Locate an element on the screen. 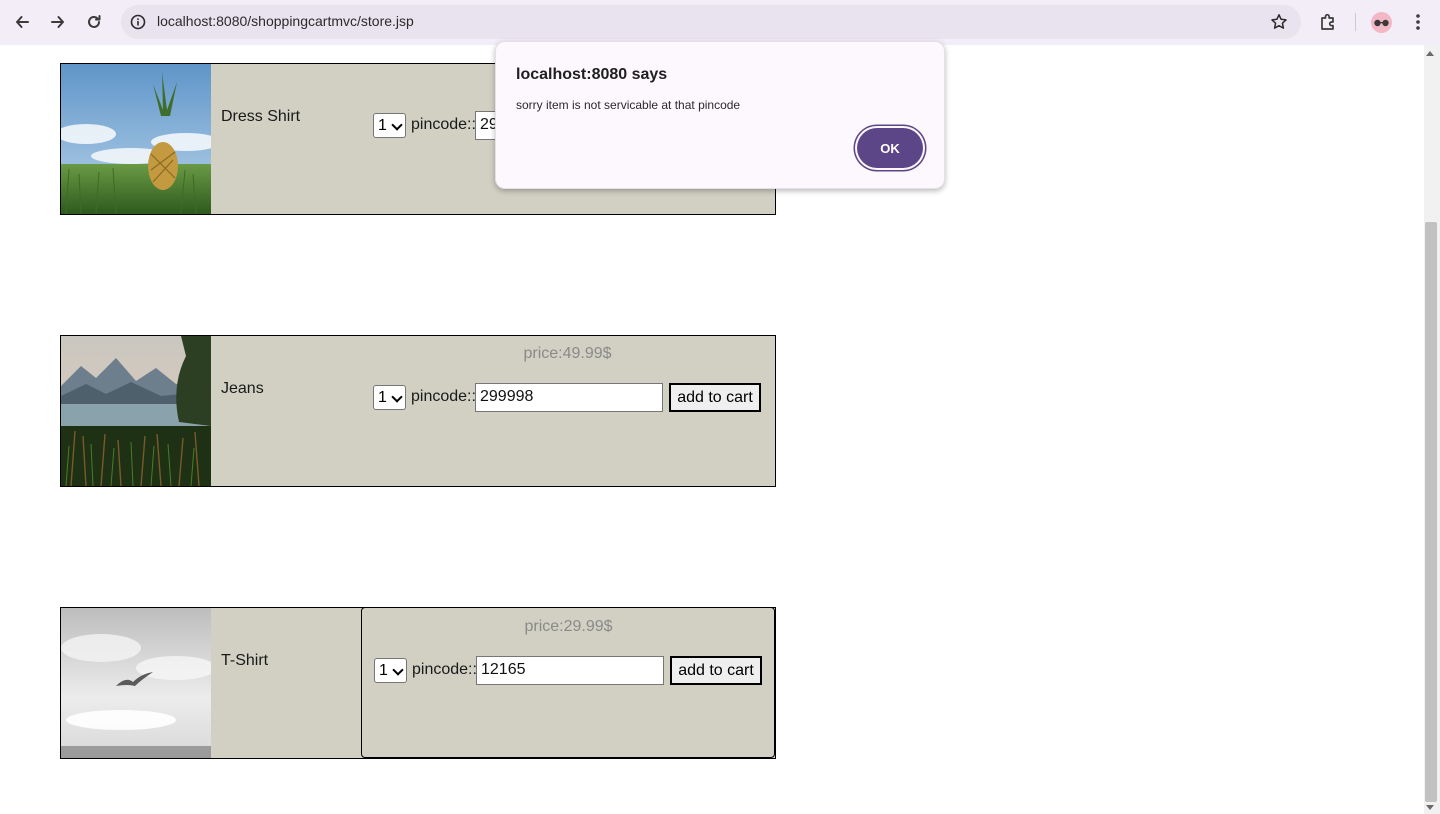 This screenshot has height=814, width=1440. product-image-lake is located at coordinates (136, 411).